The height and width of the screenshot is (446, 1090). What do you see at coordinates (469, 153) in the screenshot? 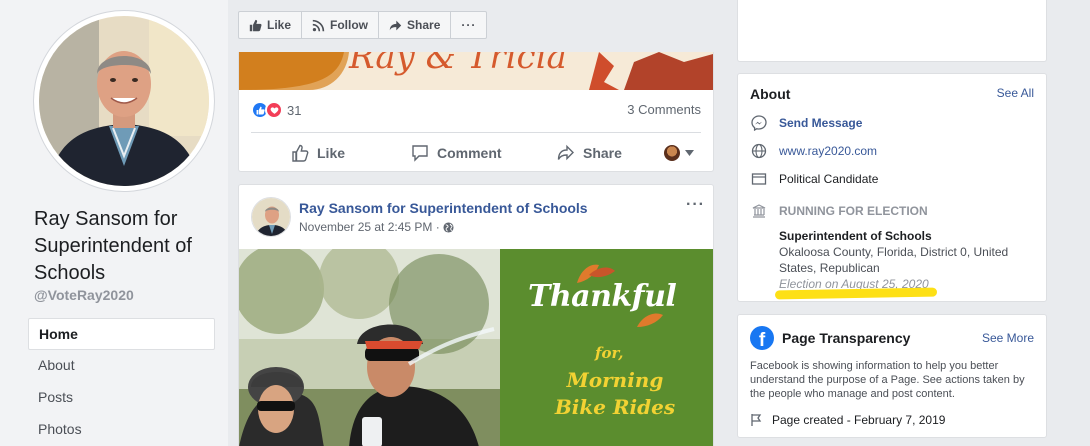
I see `post-comment-label: Comment` at bounding box center [469, 153].